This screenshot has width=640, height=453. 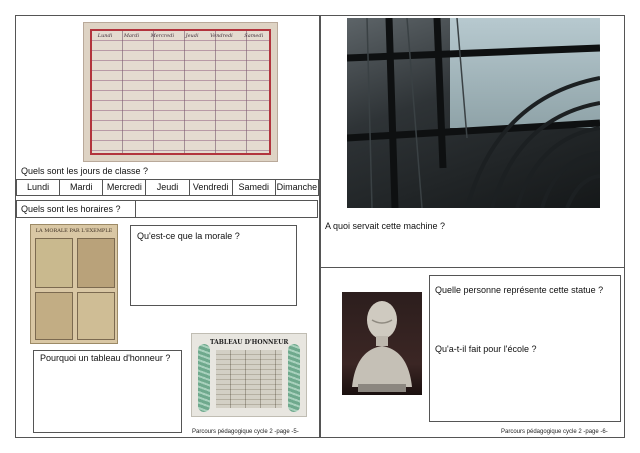 I want to click on morale-poster: LA MORALE PAR L'EXEMPLE, so click(x=74, y=284).